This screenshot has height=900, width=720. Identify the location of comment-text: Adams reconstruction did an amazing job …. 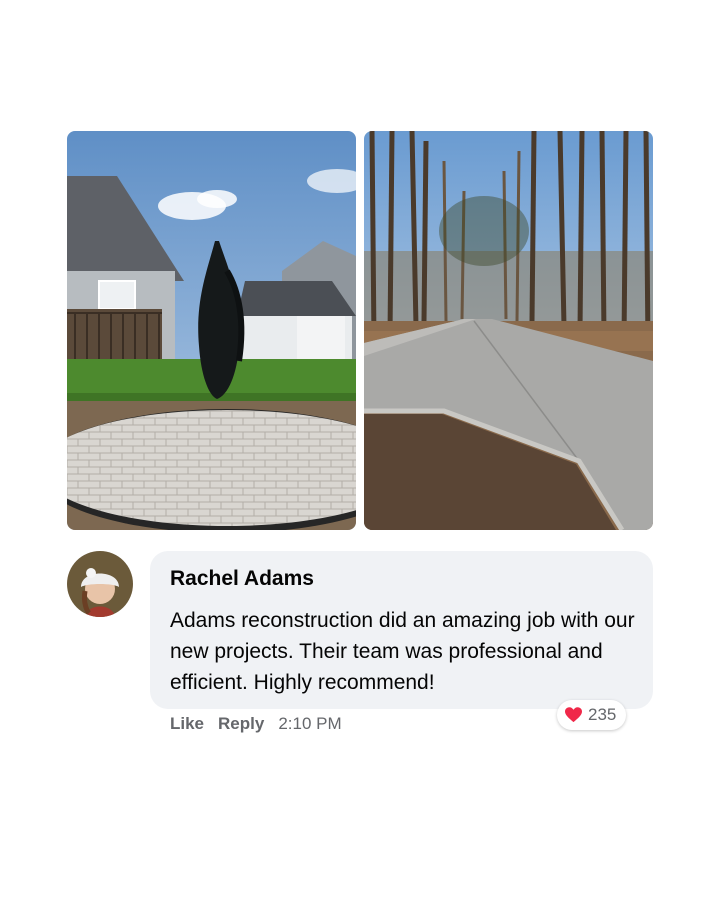
(402, 651).